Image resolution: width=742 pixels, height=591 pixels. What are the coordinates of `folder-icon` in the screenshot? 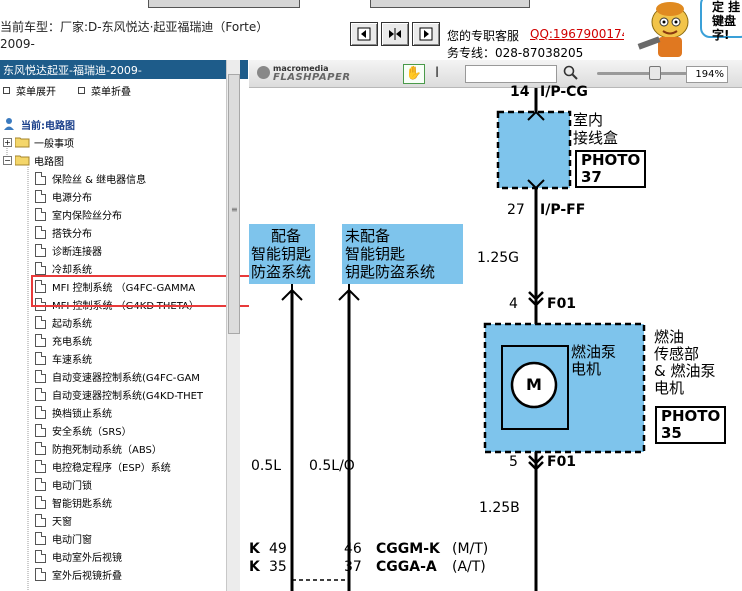 It's located at (22, 142).